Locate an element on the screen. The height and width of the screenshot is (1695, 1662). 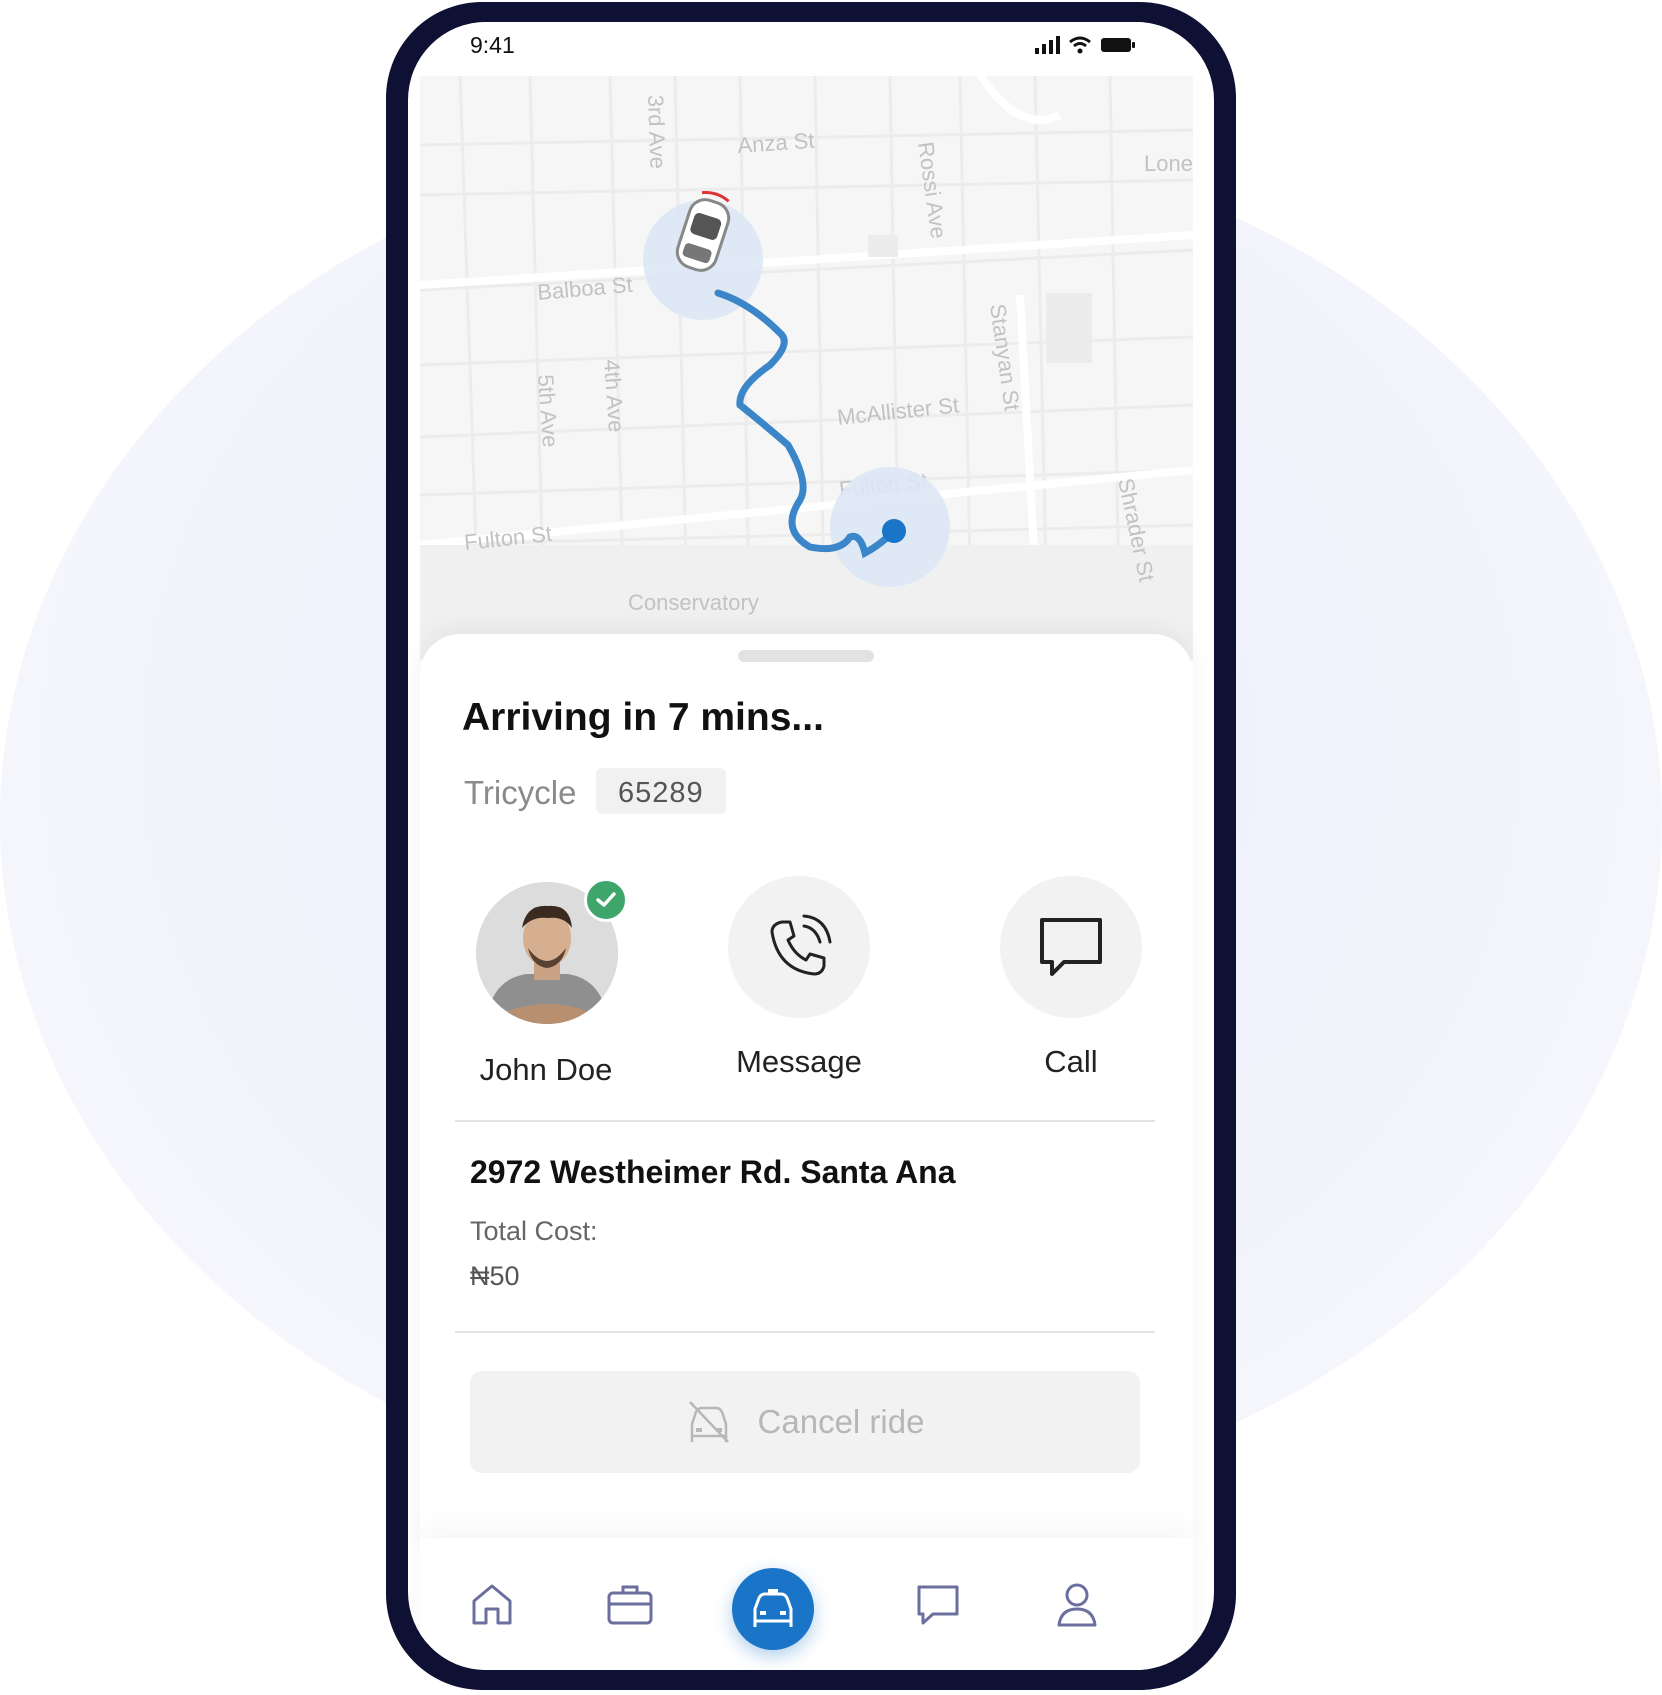
home-icon is located at coordinates (492, 1604).